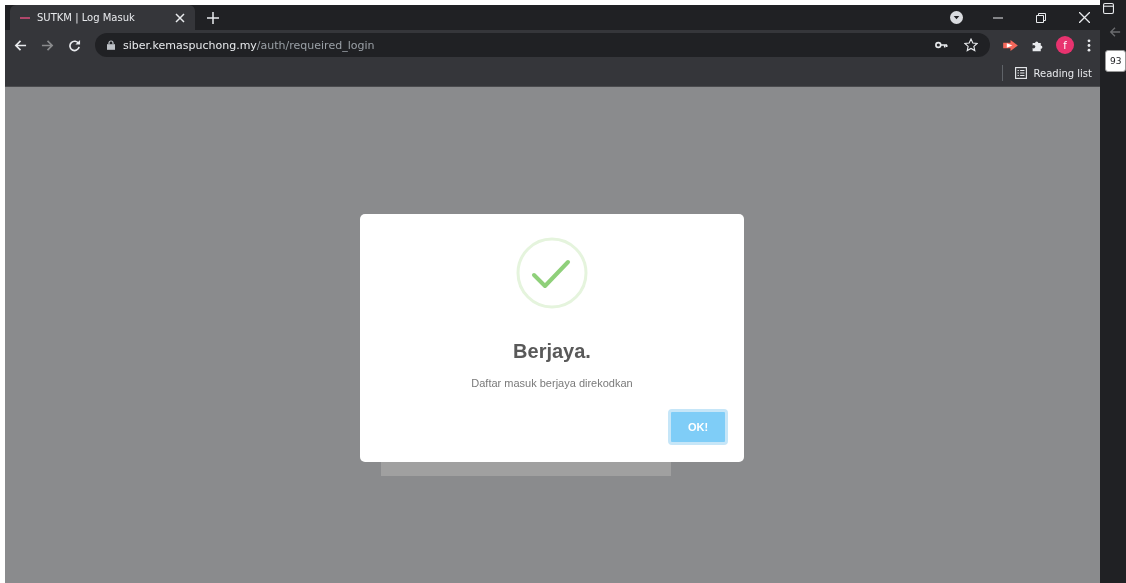 This screenshot has width=1126, height=583. I want to click on window-icon, so click(1108, 8).